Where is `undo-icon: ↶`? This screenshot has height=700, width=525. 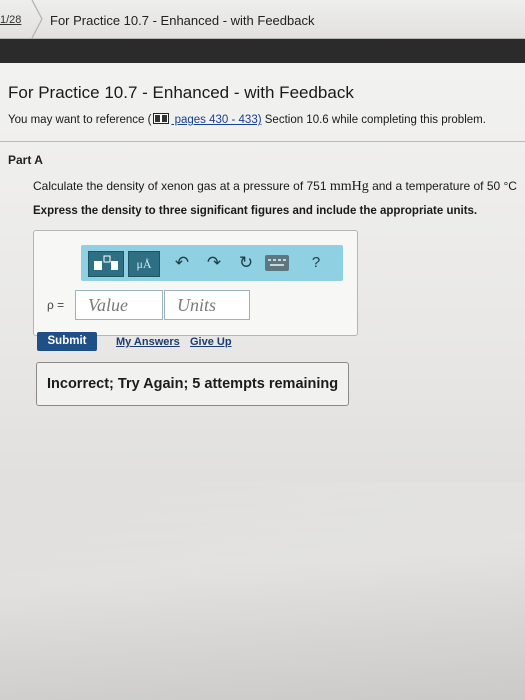
undo-icon: ↶ is located at coordinates (182, 263).